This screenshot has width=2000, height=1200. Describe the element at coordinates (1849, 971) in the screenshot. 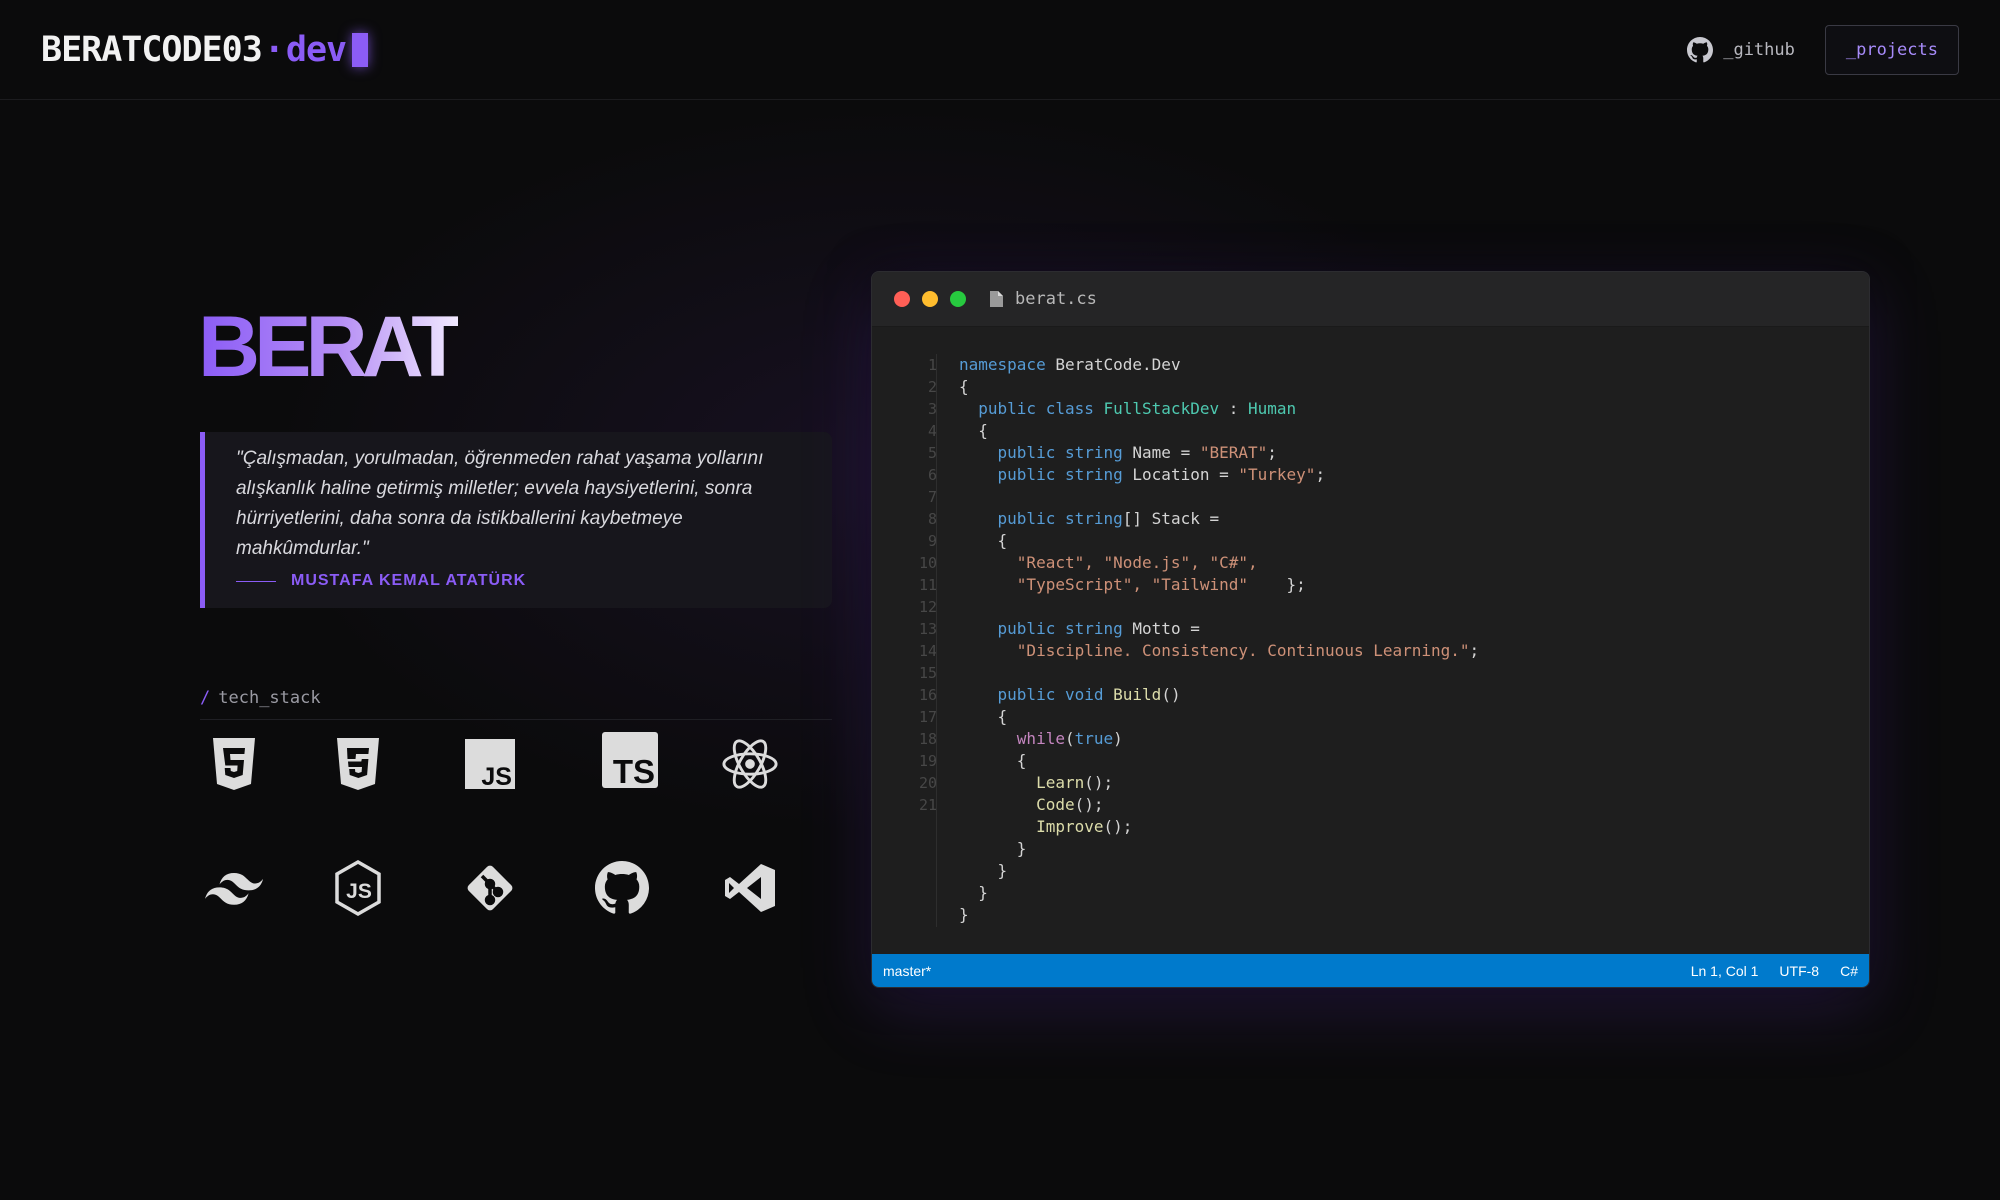

I see `language-mode-status: C#` at that location.